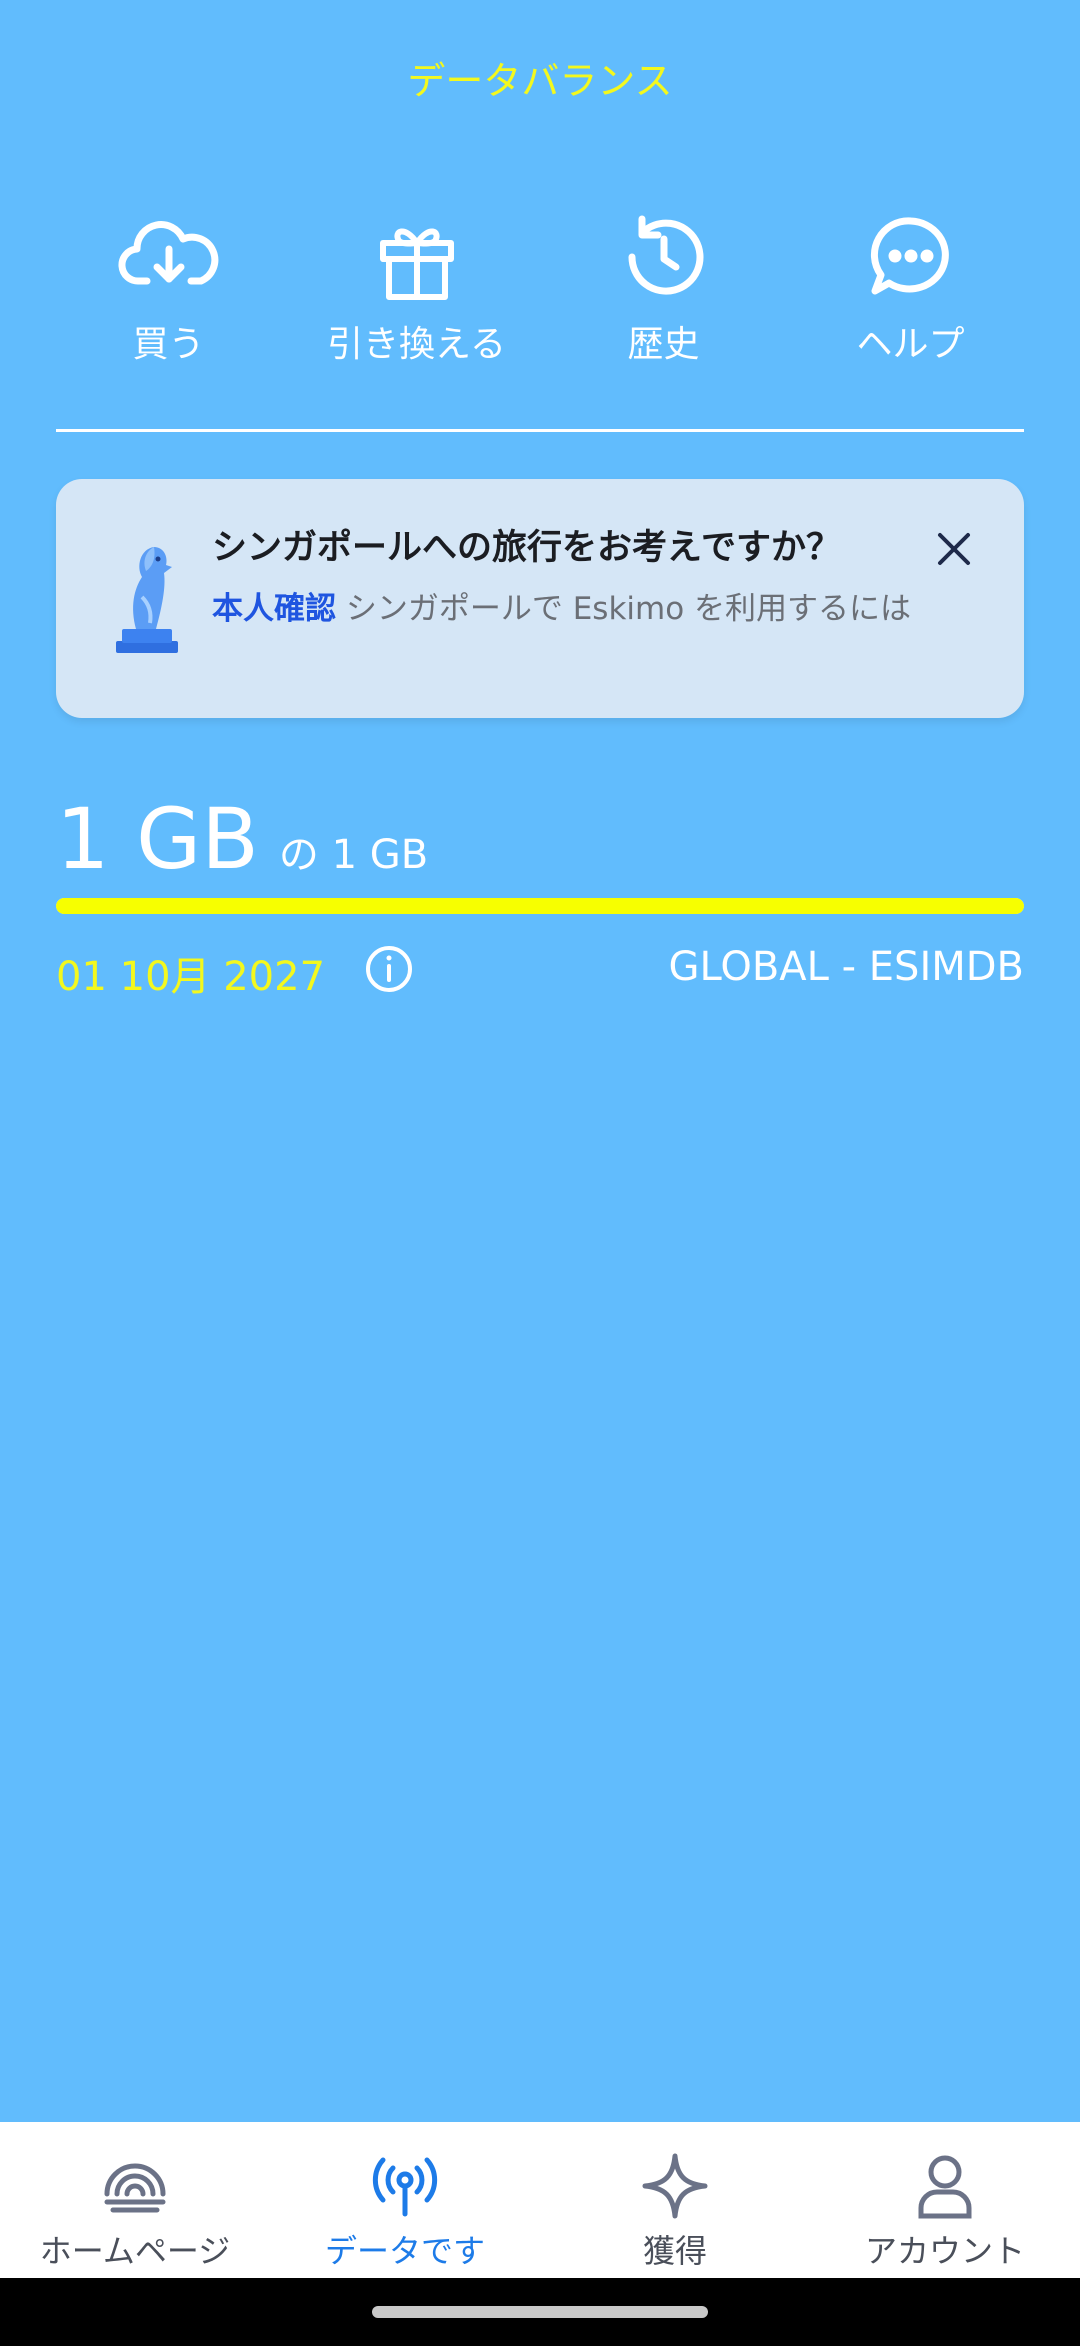 The image size is (1080, 2346). I want to click on gift-icon, so click(417, 257).